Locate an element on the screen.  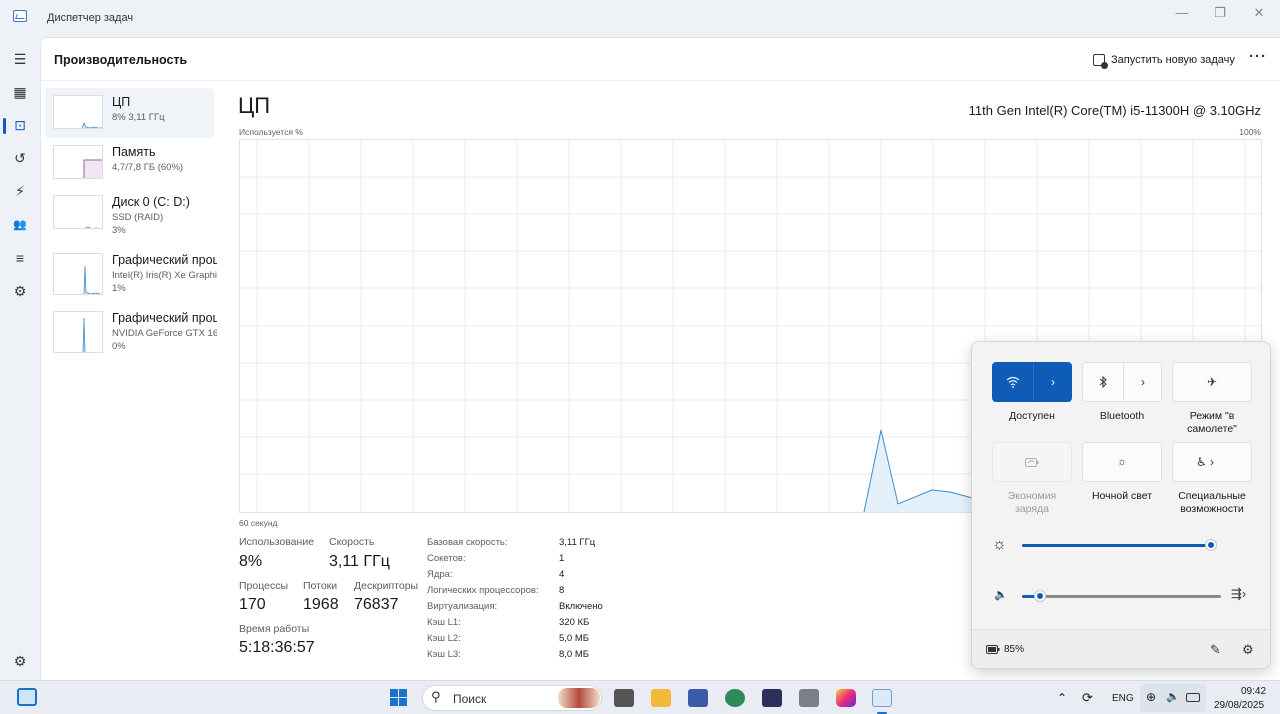
task-view-icon is located at coordinates (624, 698).